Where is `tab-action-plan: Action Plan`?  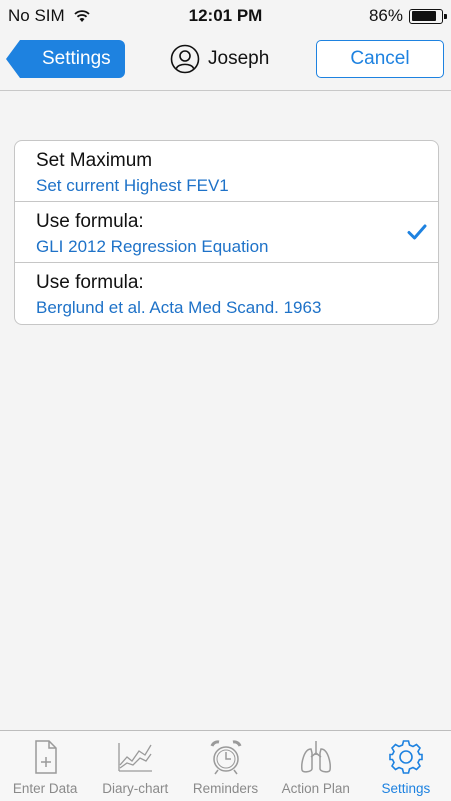
tab-action-plan: Action Plan is located at coordinates (316, 766).